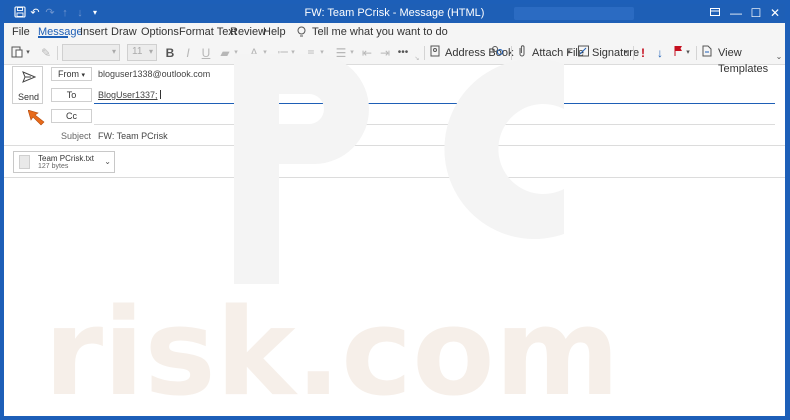 This screenshot has height=420, width=790. I want to click on pointer-arrow-icon, so click(36, 118).